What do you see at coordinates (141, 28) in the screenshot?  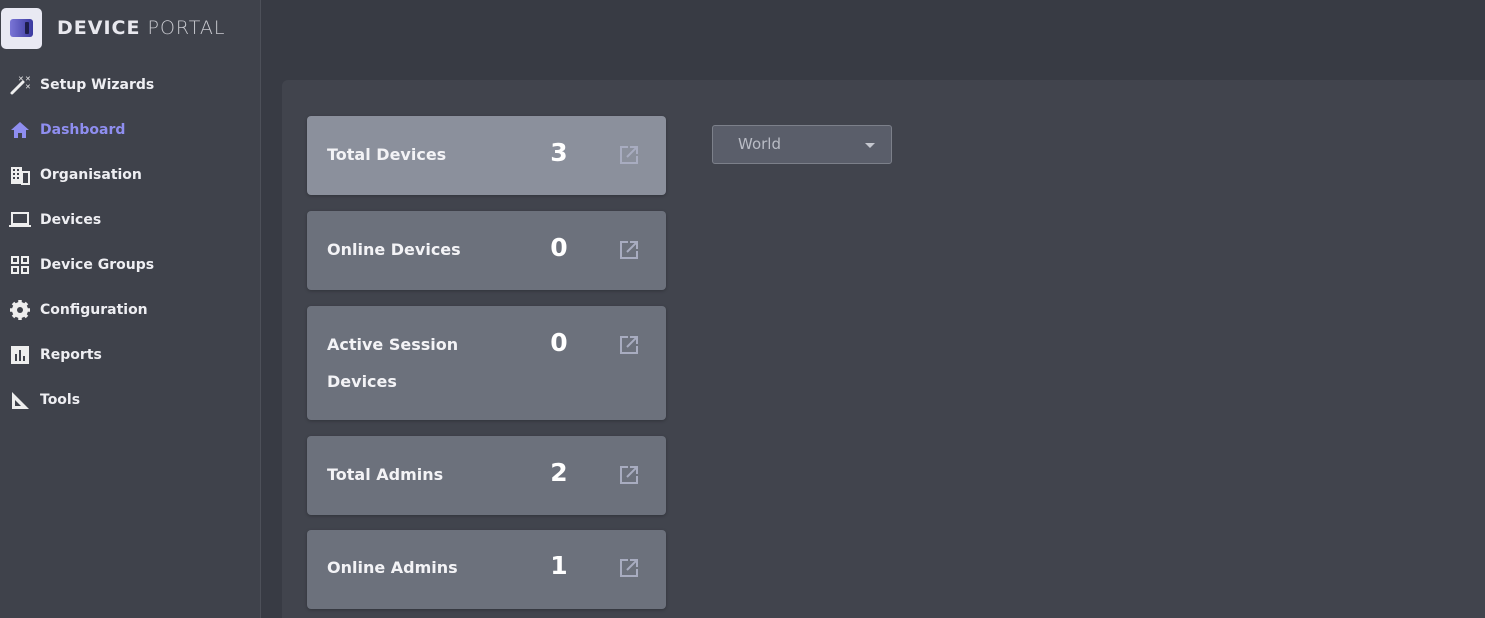 I see `brand-name: DEVICE PORTAL` at bounding box center [141, 28].